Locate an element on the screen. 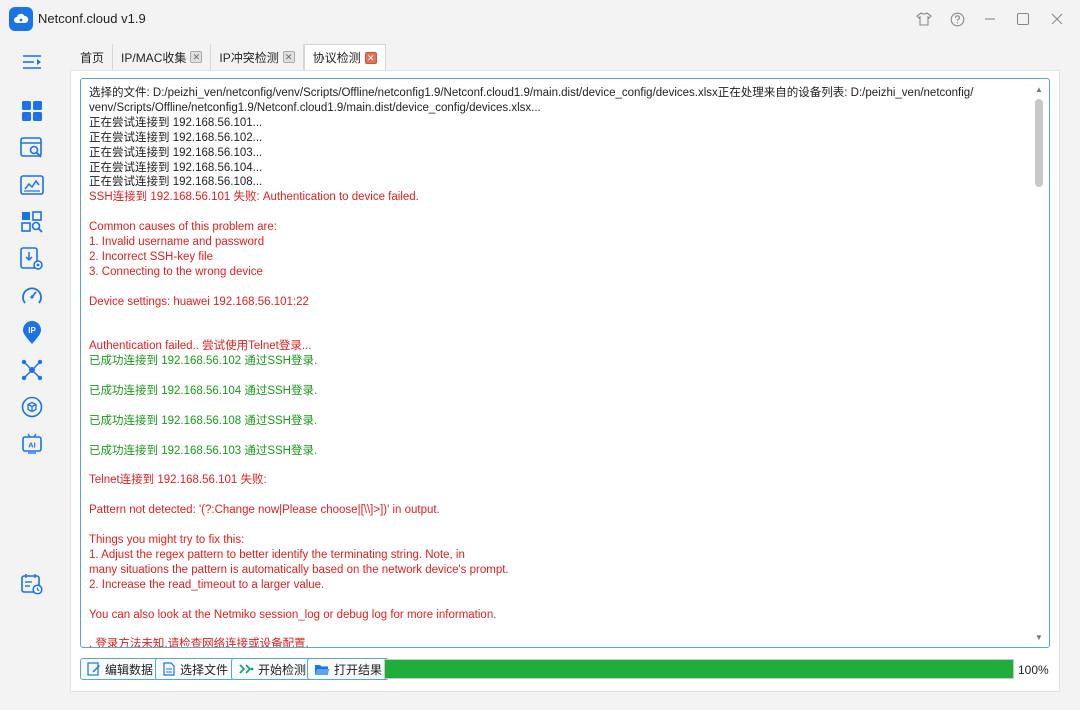 The width and height of the screenshot is (1080, 710). open-result-button: 打开结果 is located at coordinates (348, 669).